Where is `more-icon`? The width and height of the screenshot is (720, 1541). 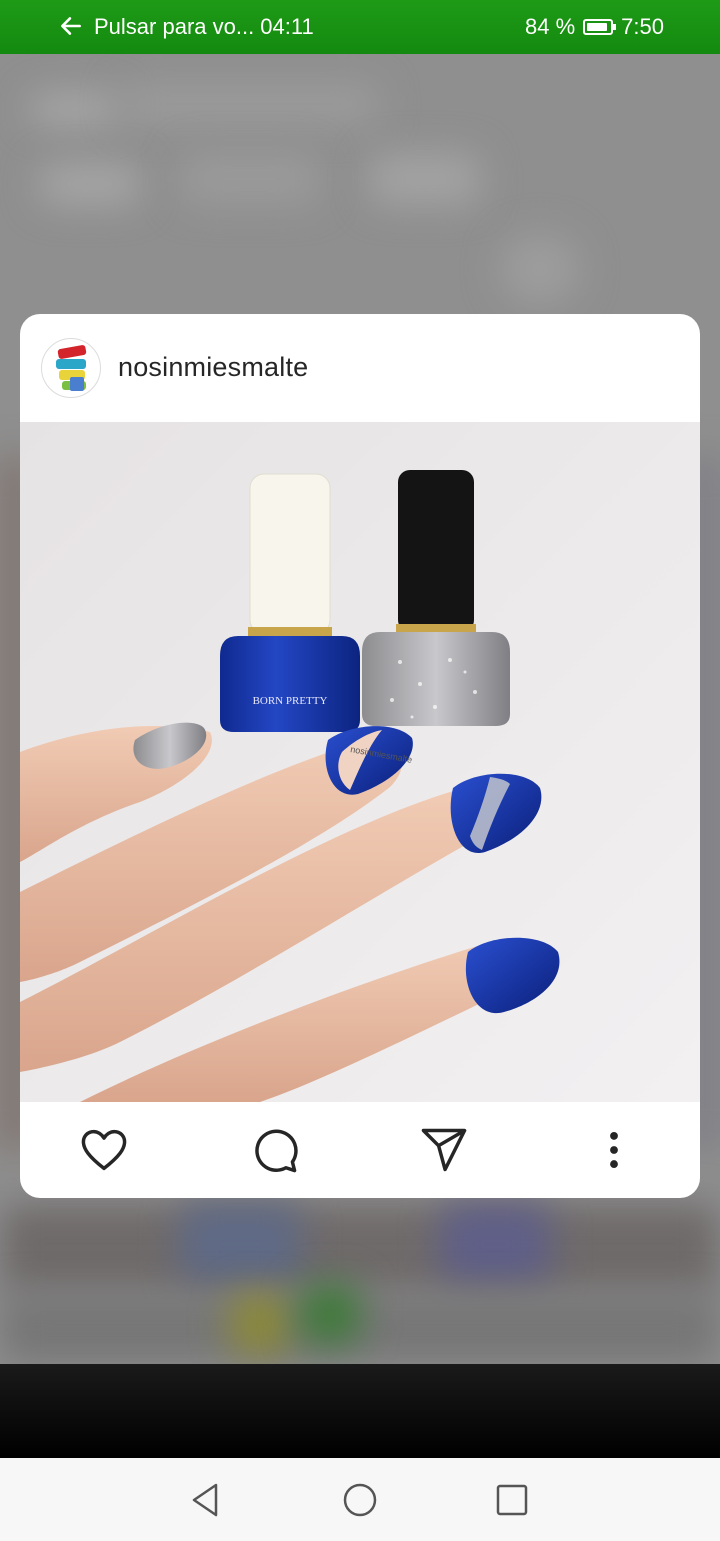 more-icon is located at coordinates (614, 1150).